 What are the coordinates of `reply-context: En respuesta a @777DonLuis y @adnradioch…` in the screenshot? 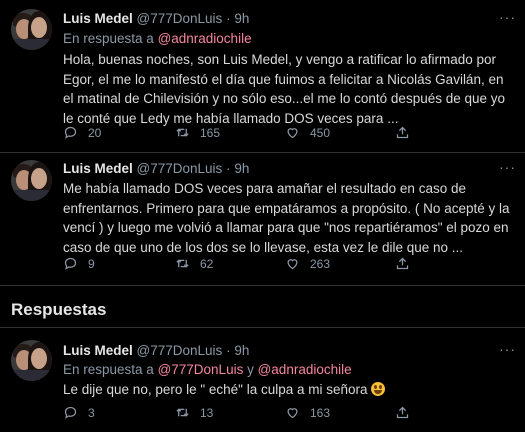 It's located at (207, 369).